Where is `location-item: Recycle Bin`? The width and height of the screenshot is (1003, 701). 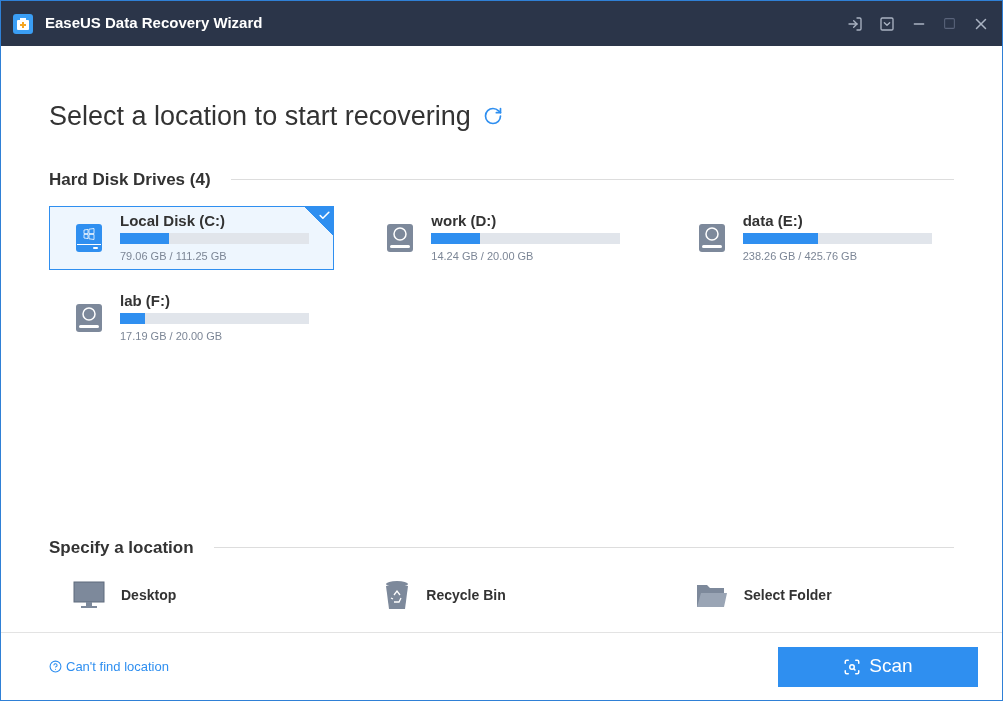
location-item: Recycle Bin is located at coordinates (466, 595).